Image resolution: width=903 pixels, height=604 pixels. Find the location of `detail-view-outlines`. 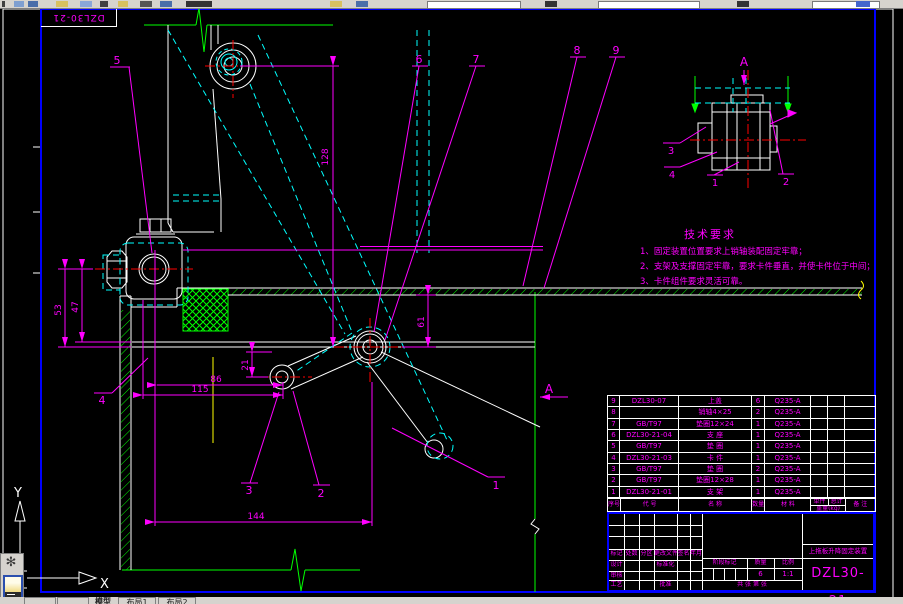

detail-view-outlines is located at coordinates (737, 132).